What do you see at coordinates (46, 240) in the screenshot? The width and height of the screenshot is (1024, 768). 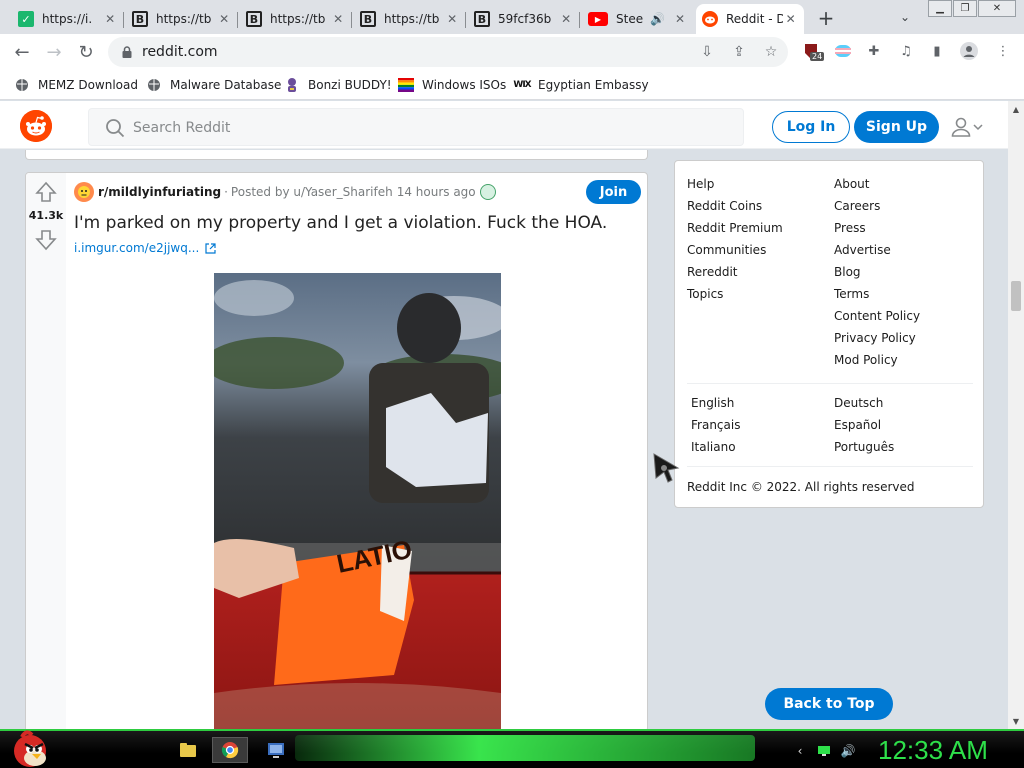 I see `downvote-arrow-icon` at bounding box center [46, 240].